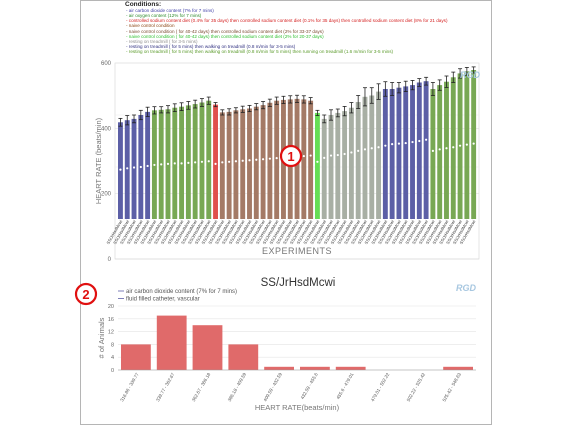 The image size is (576, 427). What do you see at coordinates (344, 386) in the screenshot?
I see `hist-x-tick-label: 455.6 - 479.01` at bounding box center [344, 386].